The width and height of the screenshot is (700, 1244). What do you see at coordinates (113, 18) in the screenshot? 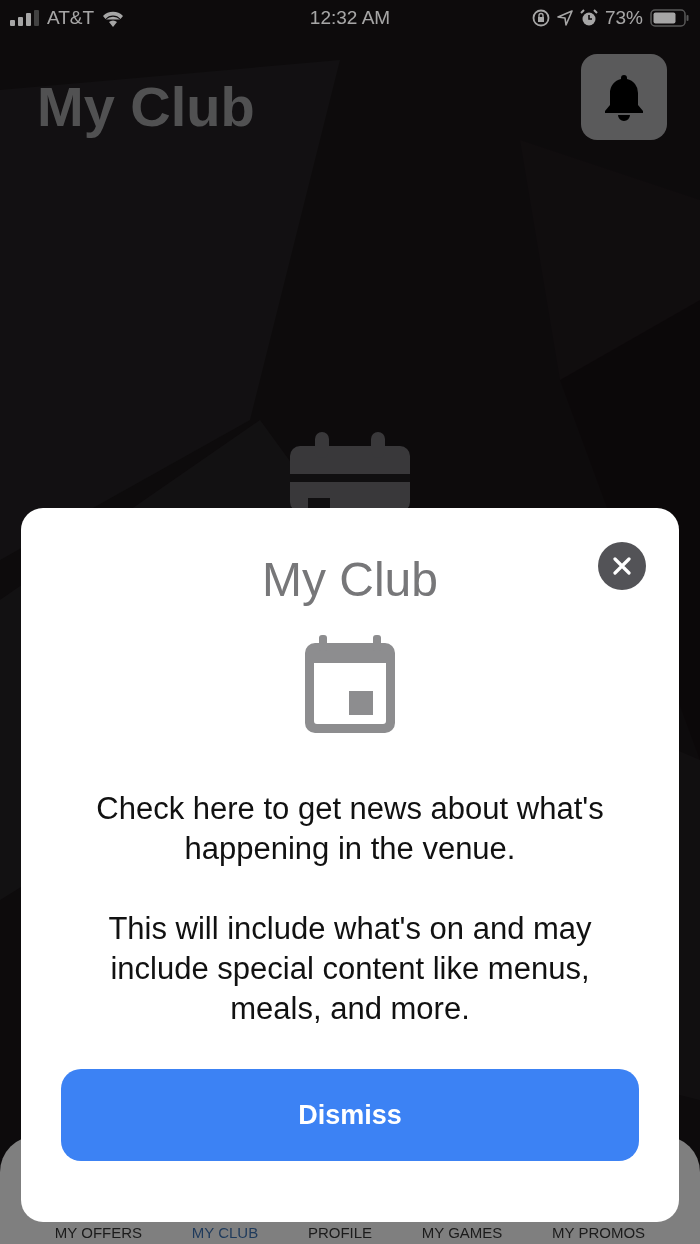
I see `wifi-icon` at bounding box center [113, 18].